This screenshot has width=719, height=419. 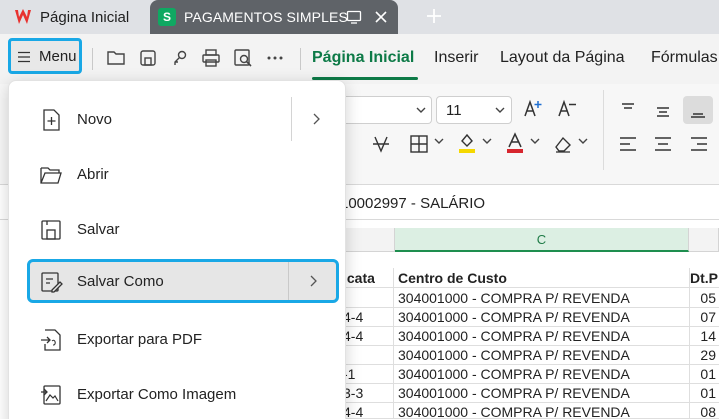 What do you see at coordinates (704, 240) in the screenshot?
I see `column-header-d` at bounding box center [704, 240].